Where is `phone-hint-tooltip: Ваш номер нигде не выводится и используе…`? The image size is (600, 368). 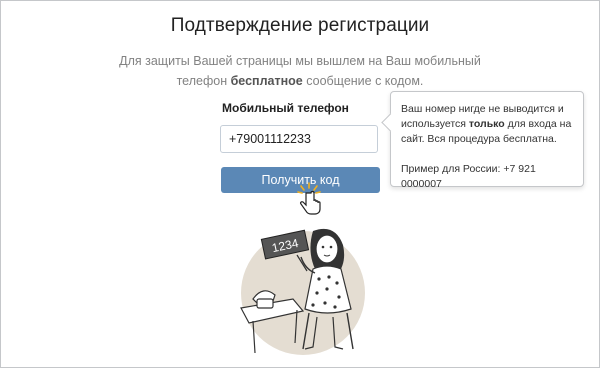 phone-hint-tooltip: Ваш номер нигде не выводится и используе… is located at coordinates (482, 140).